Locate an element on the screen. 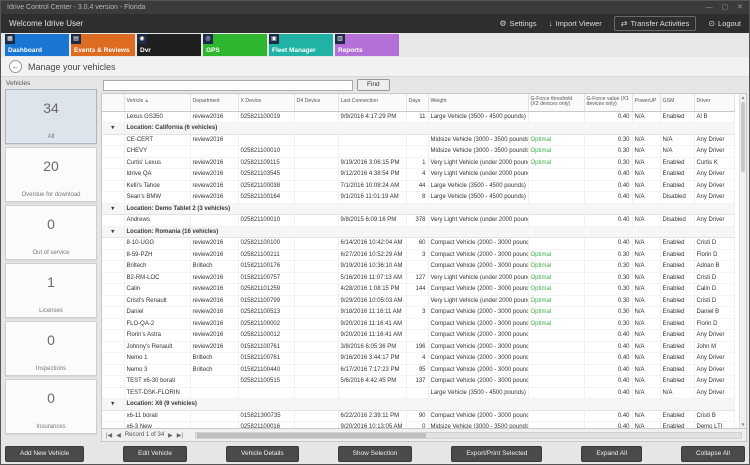  tab-gps: ◎ GPS is located at coordinates (235, 45).